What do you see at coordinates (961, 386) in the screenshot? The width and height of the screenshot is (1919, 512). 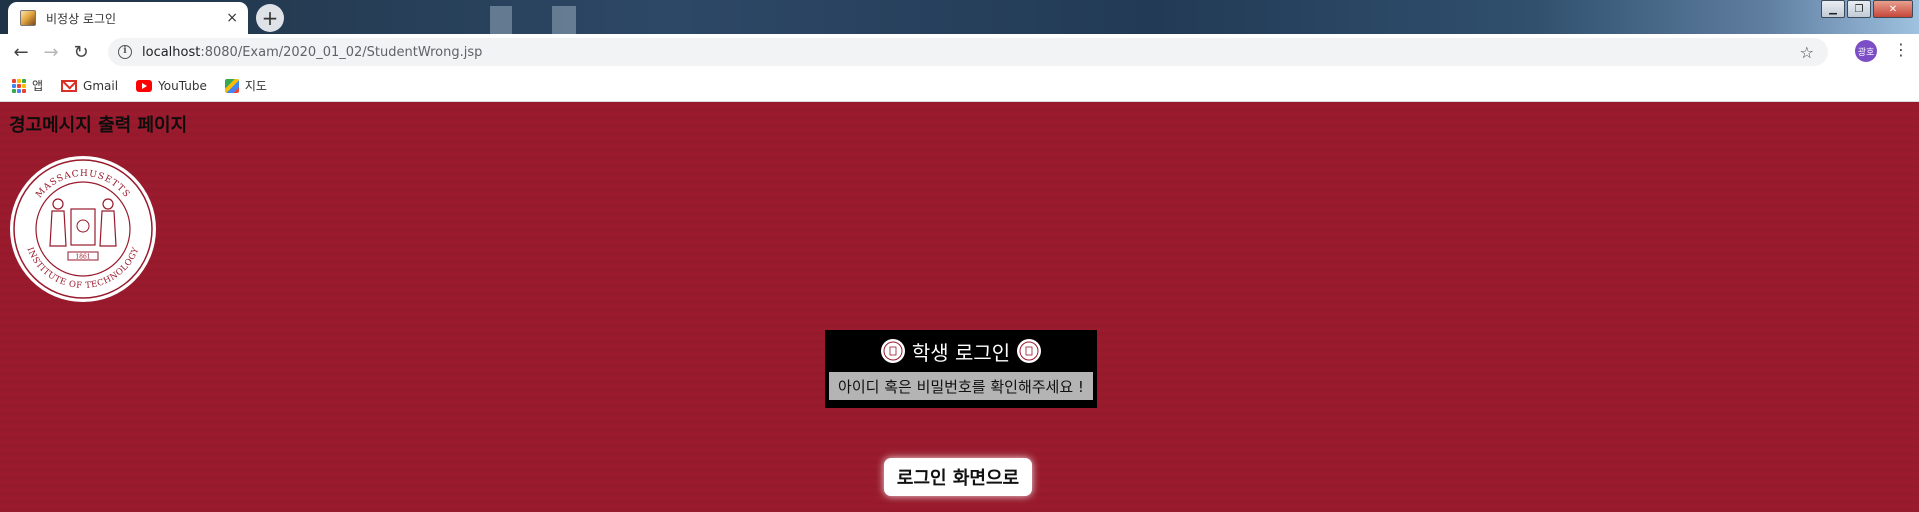 I see `warning-message: 아이디 혹은 비밀번호를 확인해주세요 !` at bounding box center [961, 386].